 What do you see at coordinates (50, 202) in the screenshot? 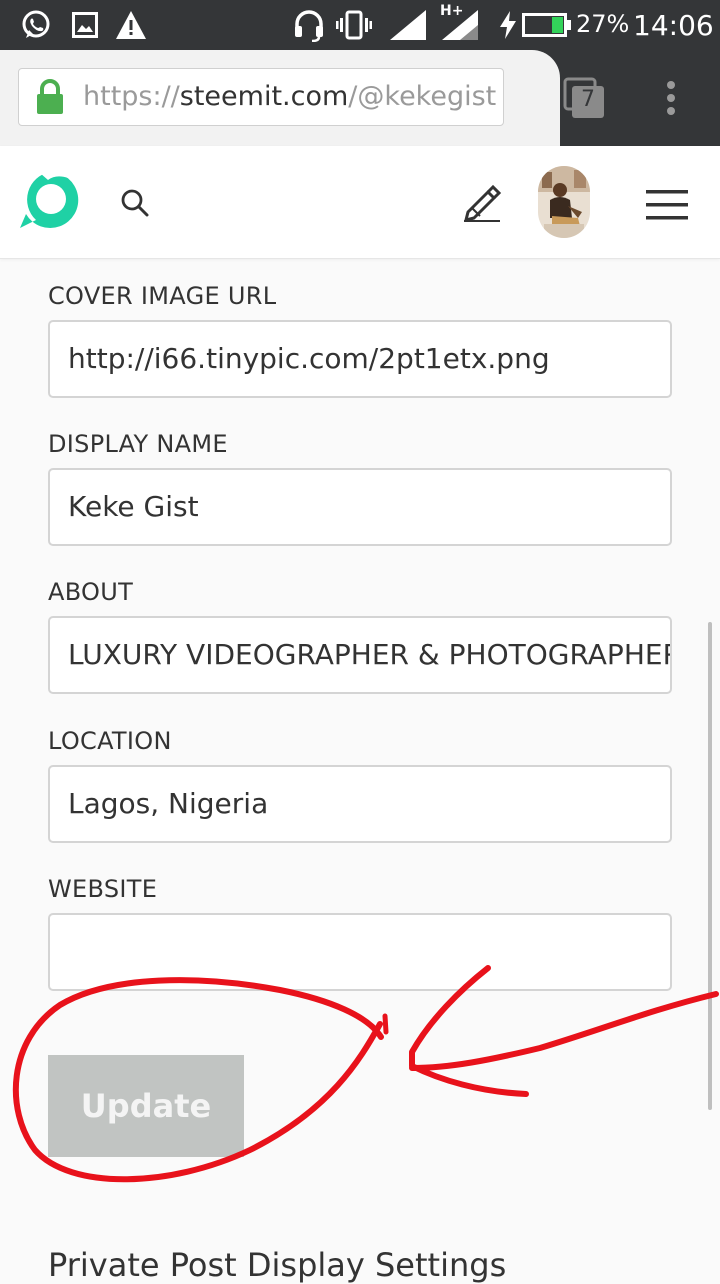
I see `steemit-logo-icon` at bounding box center [50, 202].